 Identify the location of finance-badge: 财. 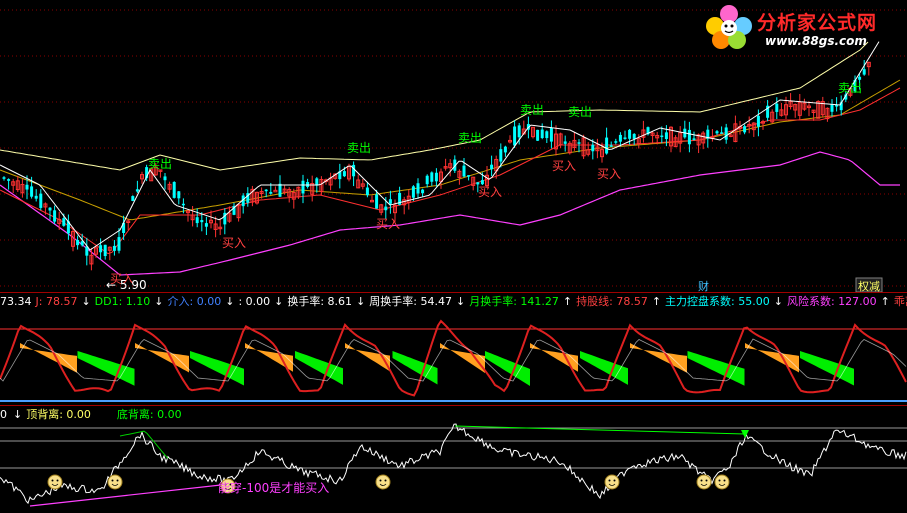
(703, 286).